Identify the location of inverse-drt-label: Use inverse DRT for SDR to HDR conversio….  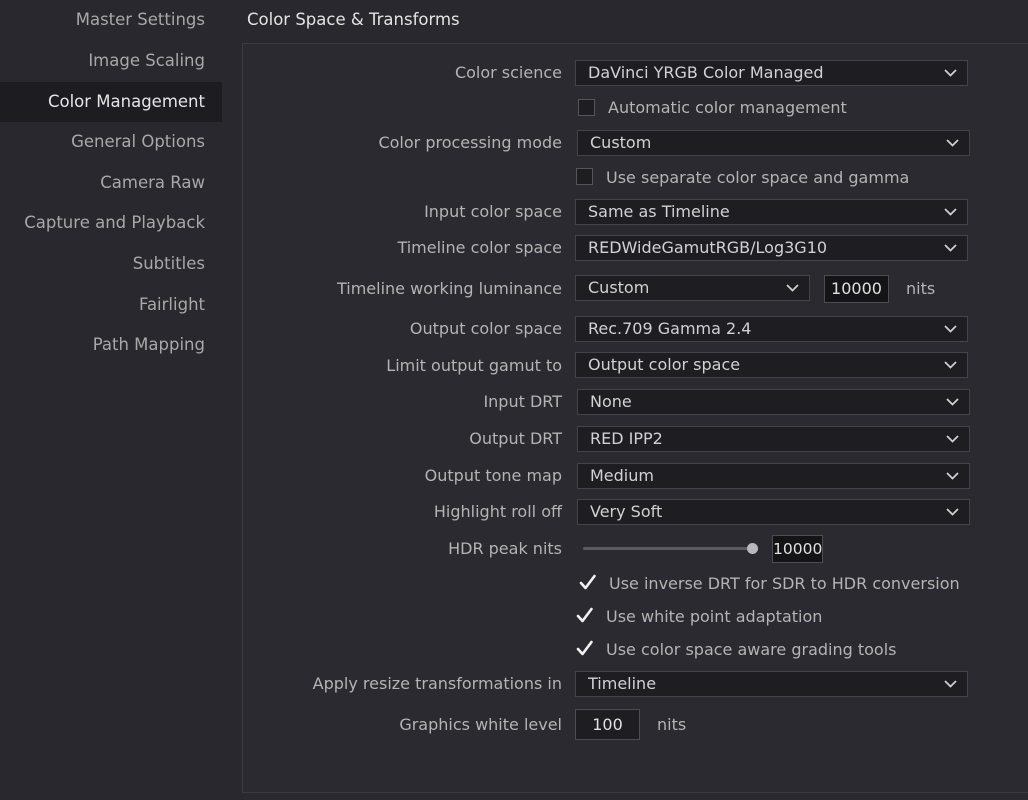
(784, 584).